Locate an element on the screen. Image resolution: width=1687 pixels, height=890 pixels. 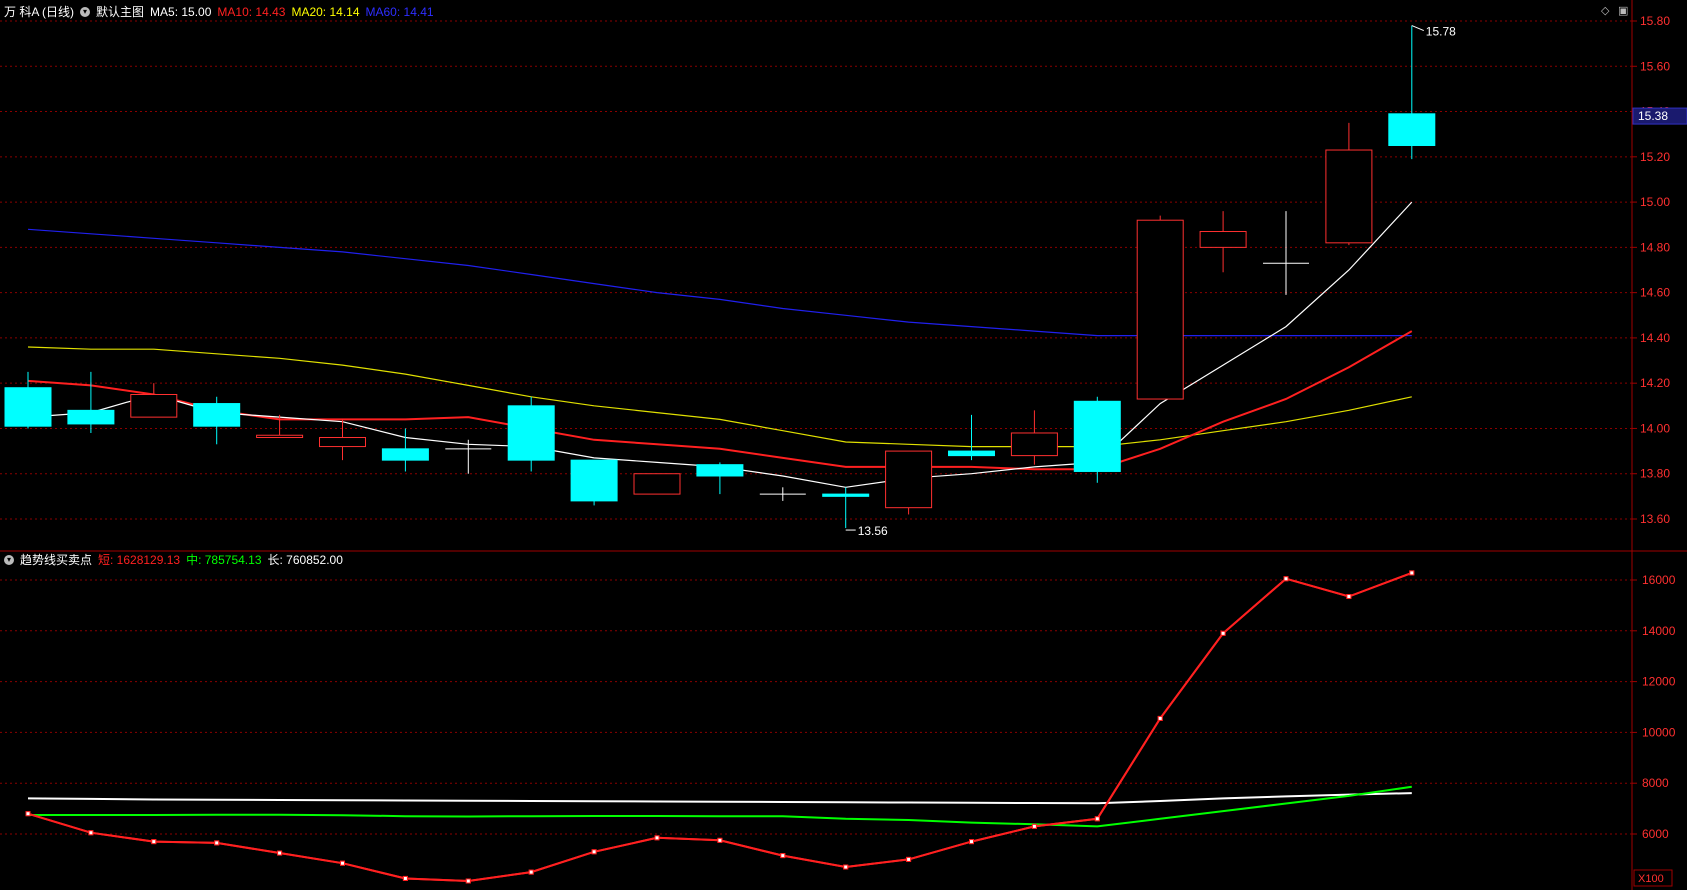
price-tick-label: 14.40 is located at coordinates (1655, 338).